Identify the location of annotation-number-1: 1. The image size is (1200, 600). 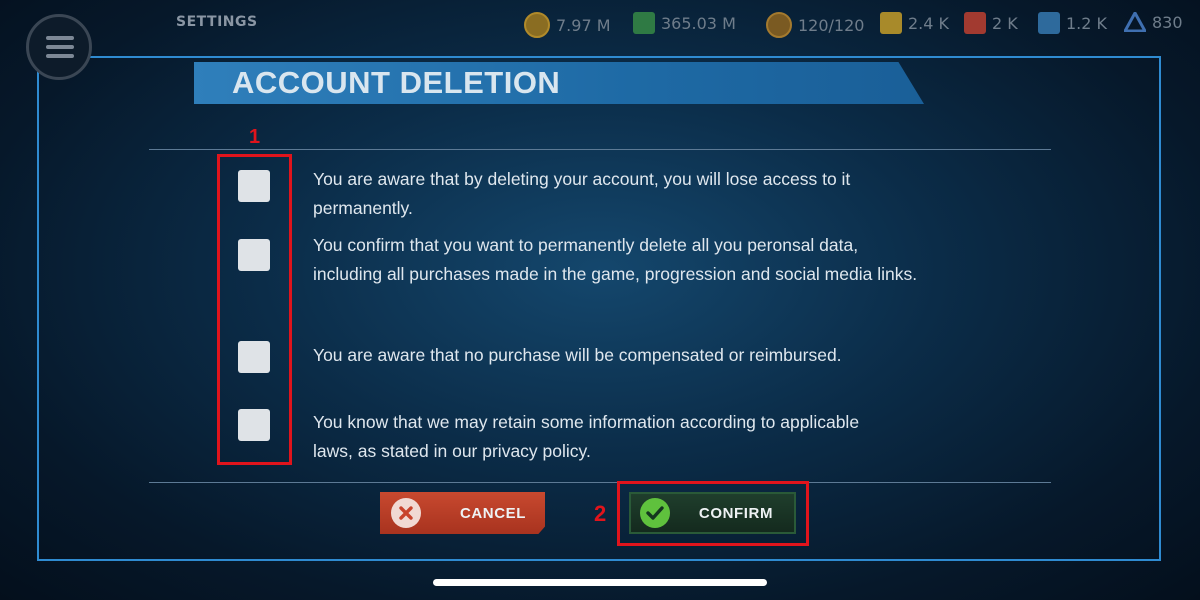
(255, 137).